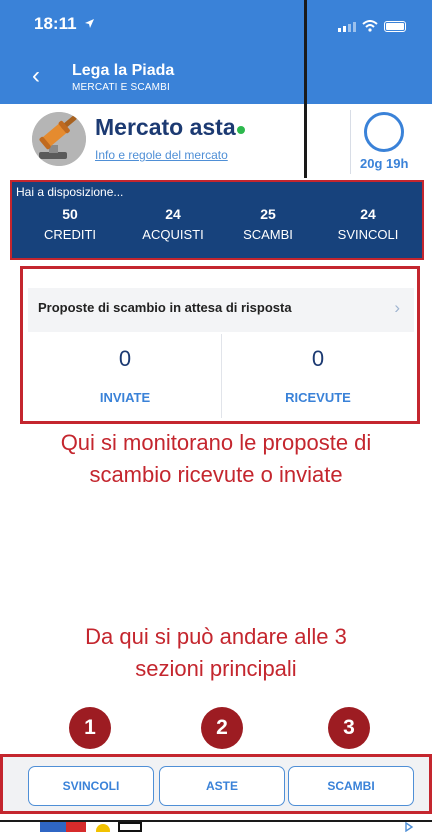  Describe the element at coordinates (173, 234) in the screenshot. I see `availability-caption: ACQUISTI` at that location.